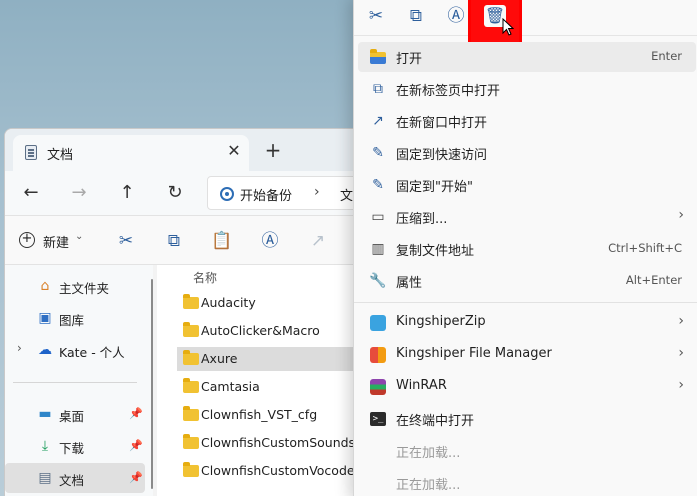 The width and height of the screenshot is (697, 496). Describe the element at coordinates (31, 193) in the screenshot. I see `back-arrow-icon: ←` at that location.